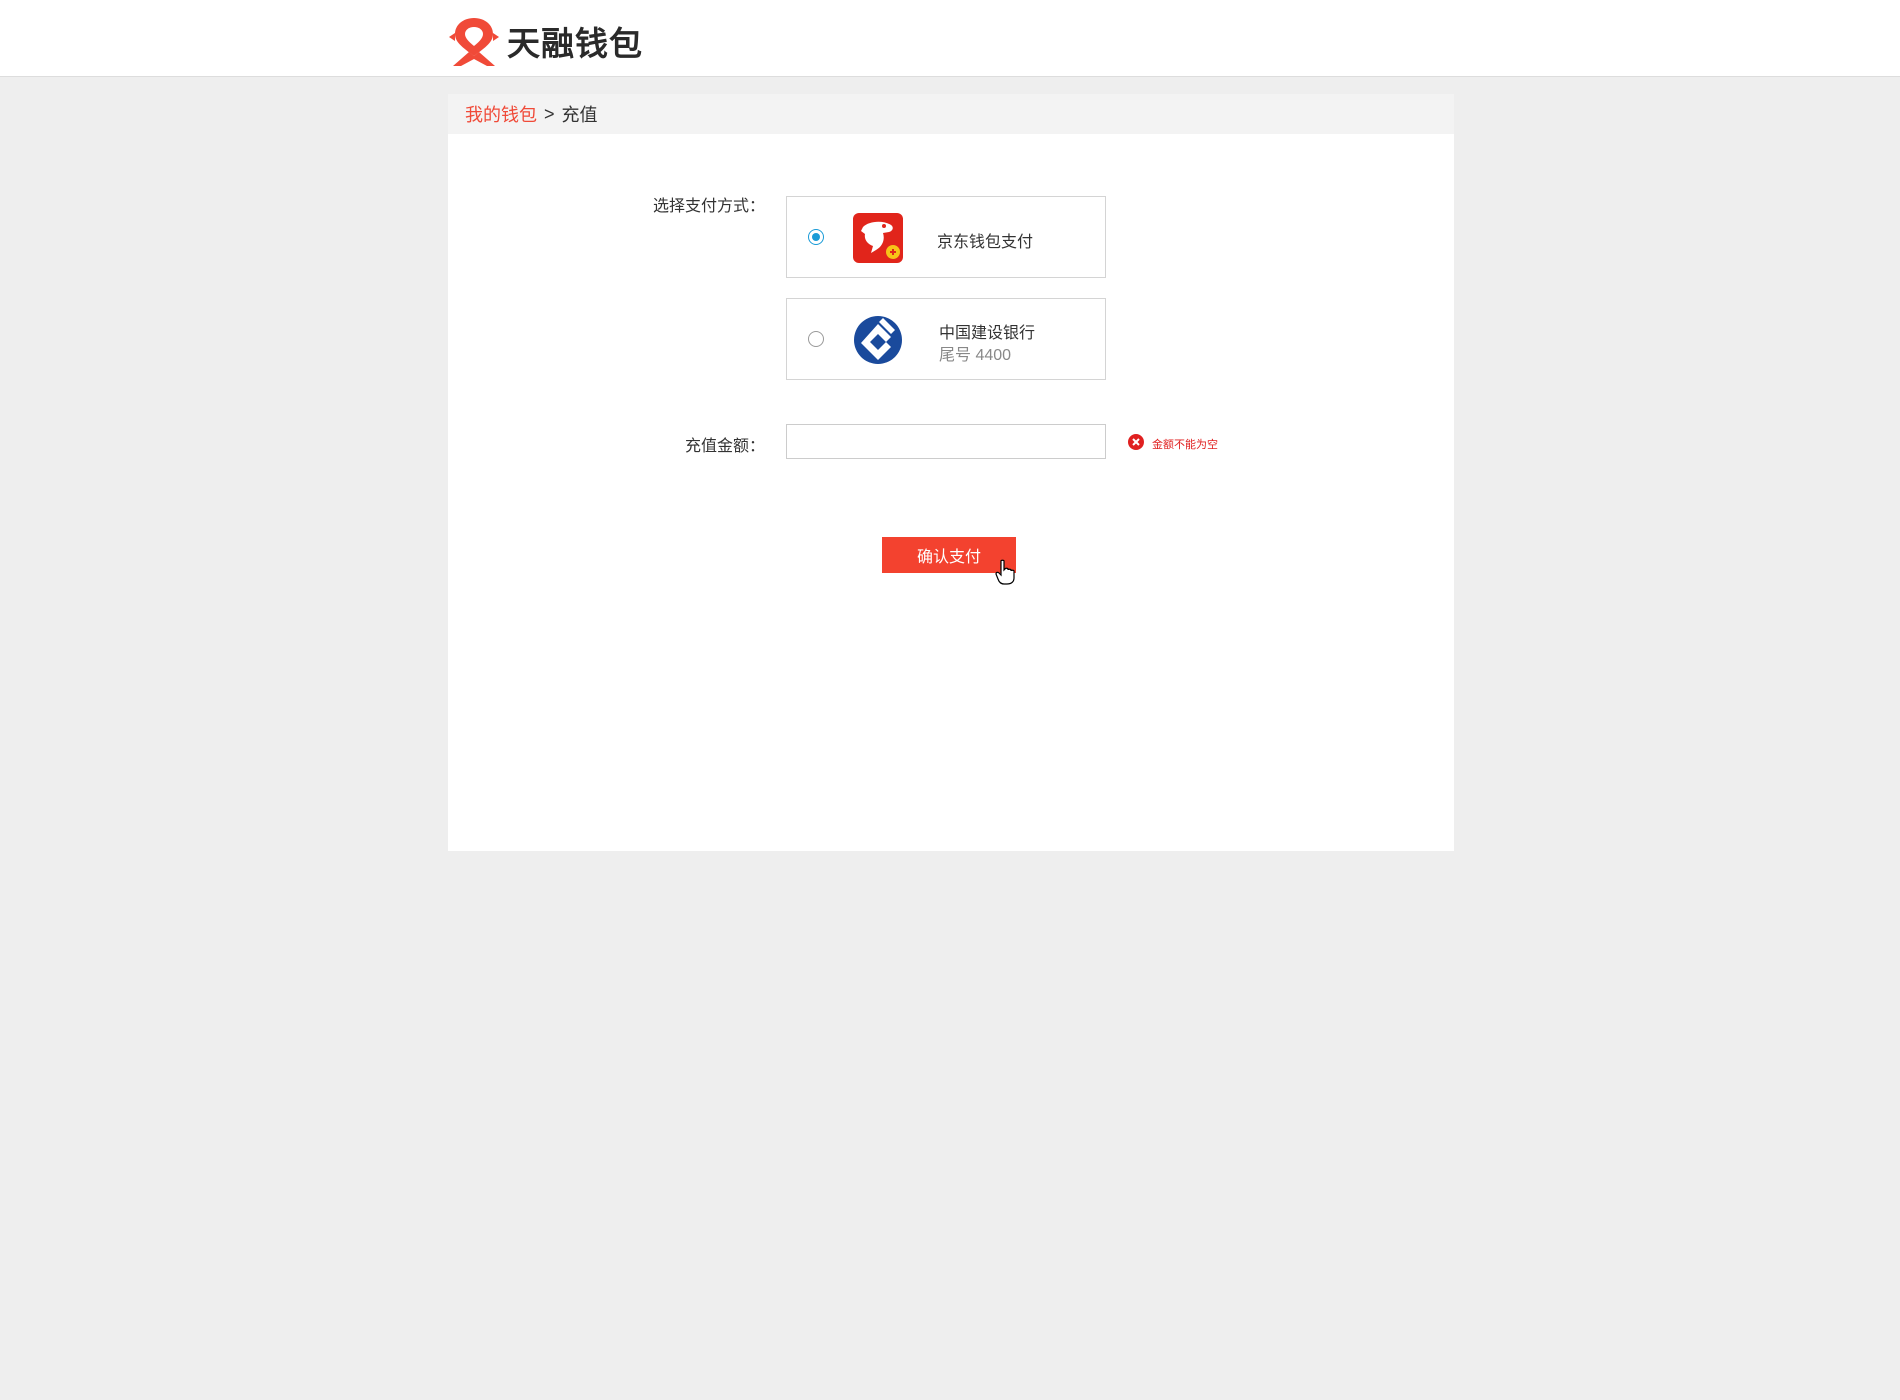 Image resolution: width=1900 pixels, height=1400 pixels. What do you see at coordinates (708, 206) in the screenshot?
I see `pay-method-label: 选择支付方式：` at bounding box center [708, 206].